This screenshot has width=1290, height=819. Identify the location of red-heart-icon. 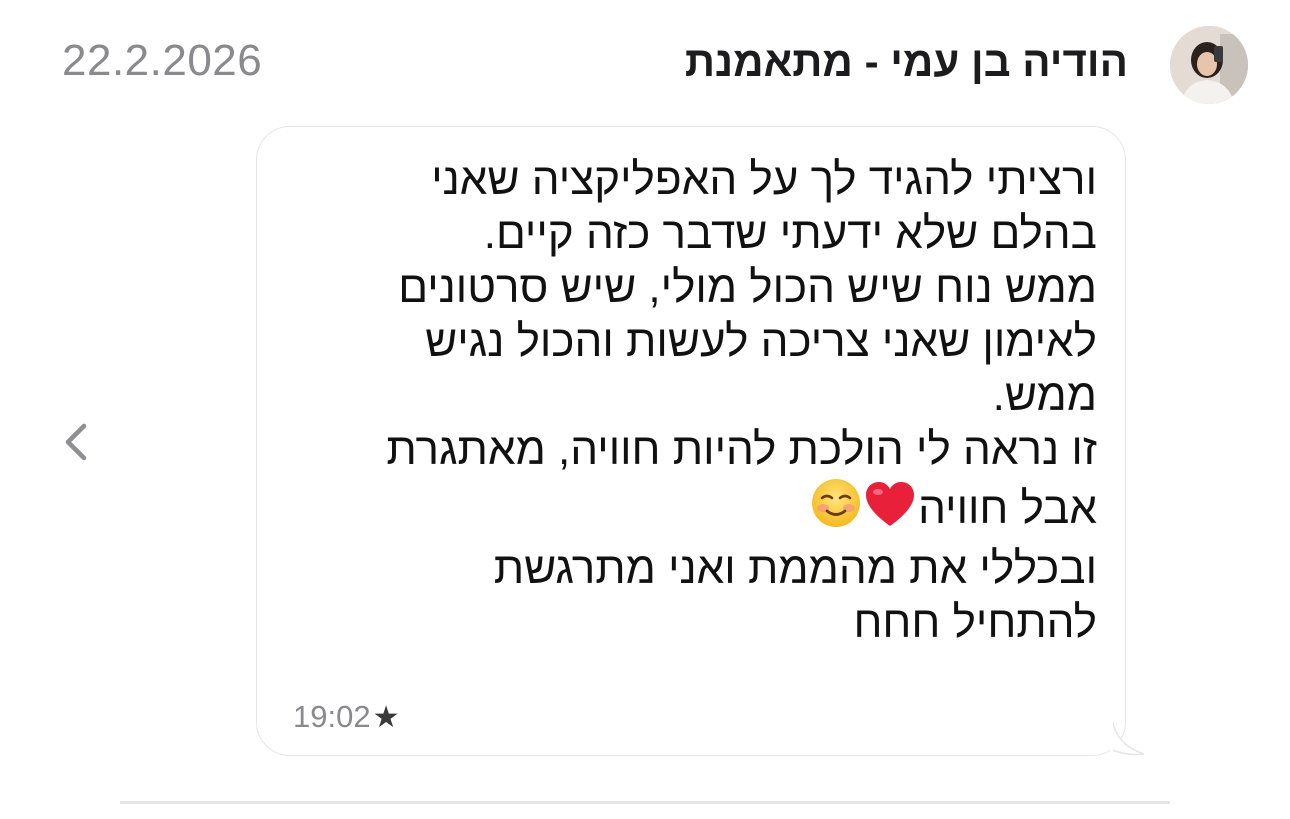
(890, 511).